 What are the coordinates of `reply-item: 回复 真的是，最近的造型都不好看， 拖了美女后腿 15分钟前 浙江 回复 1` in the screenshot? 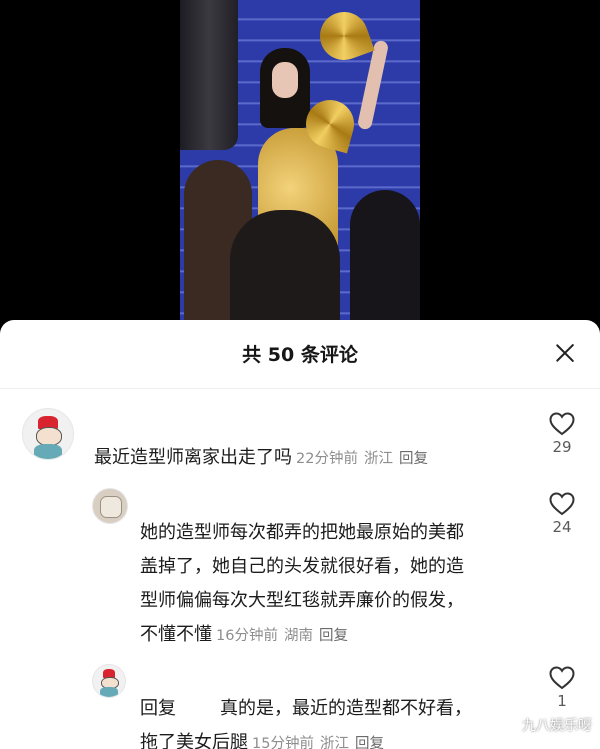 It's located at (300, 704).